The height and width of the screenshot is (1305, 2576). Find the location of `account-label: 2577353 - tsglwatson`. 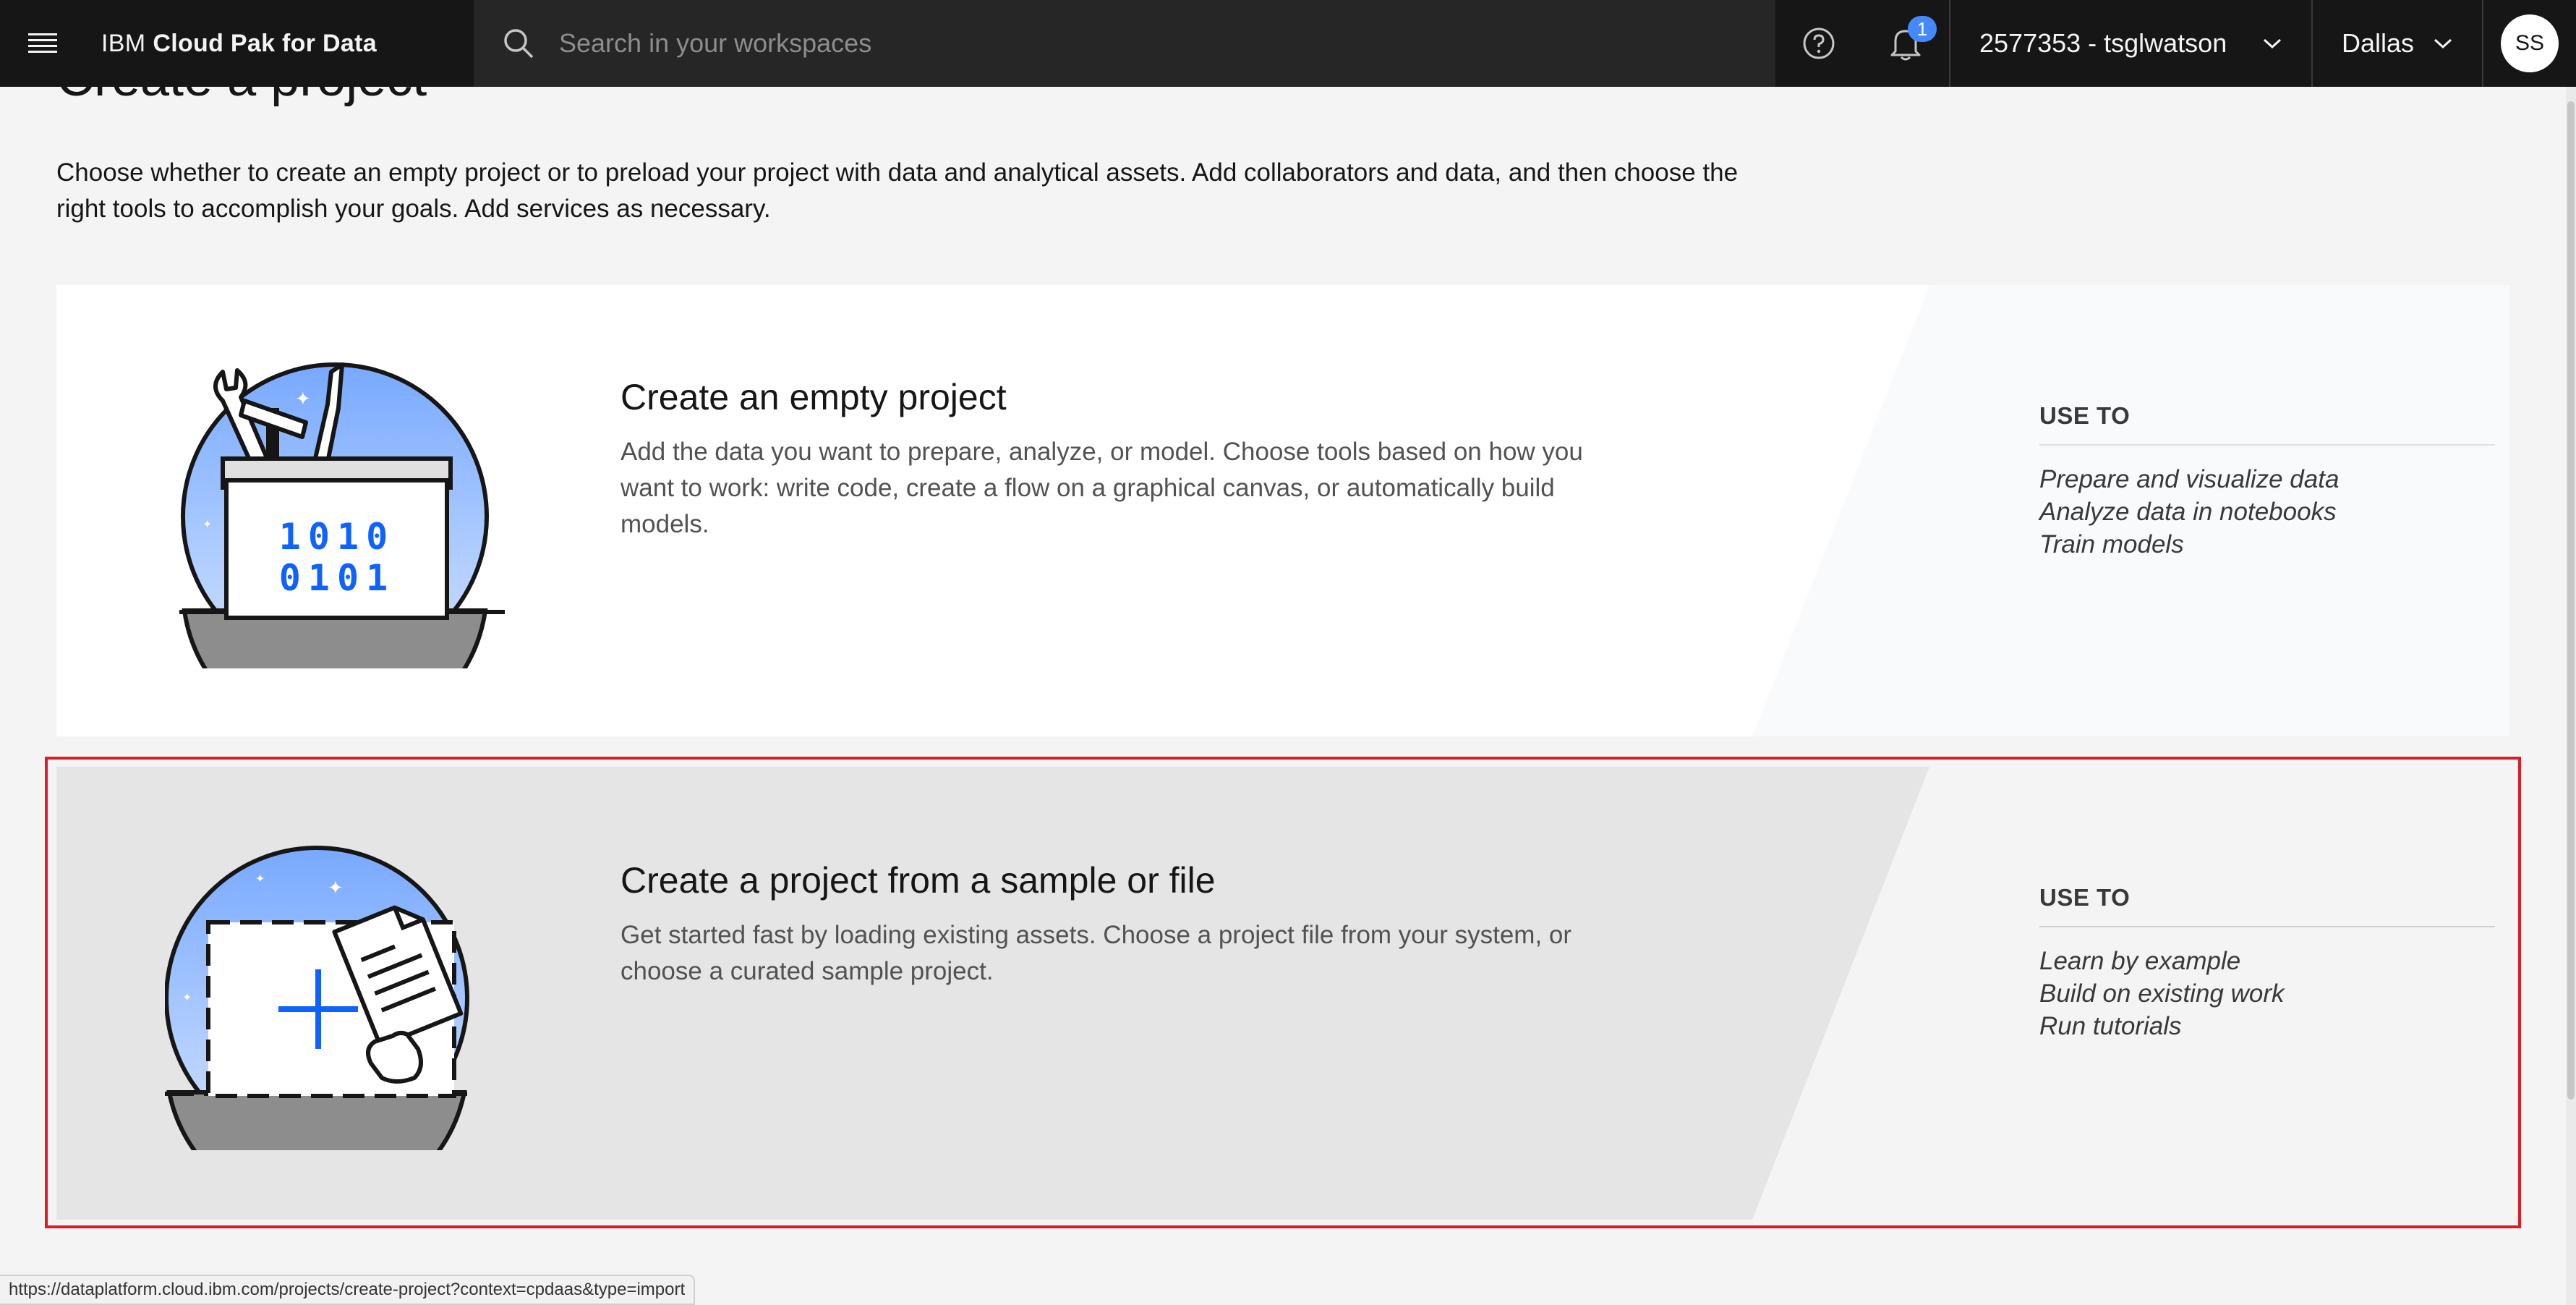

account-label: 2577353 - tsglwatson is located at coordinates (2103, 43).